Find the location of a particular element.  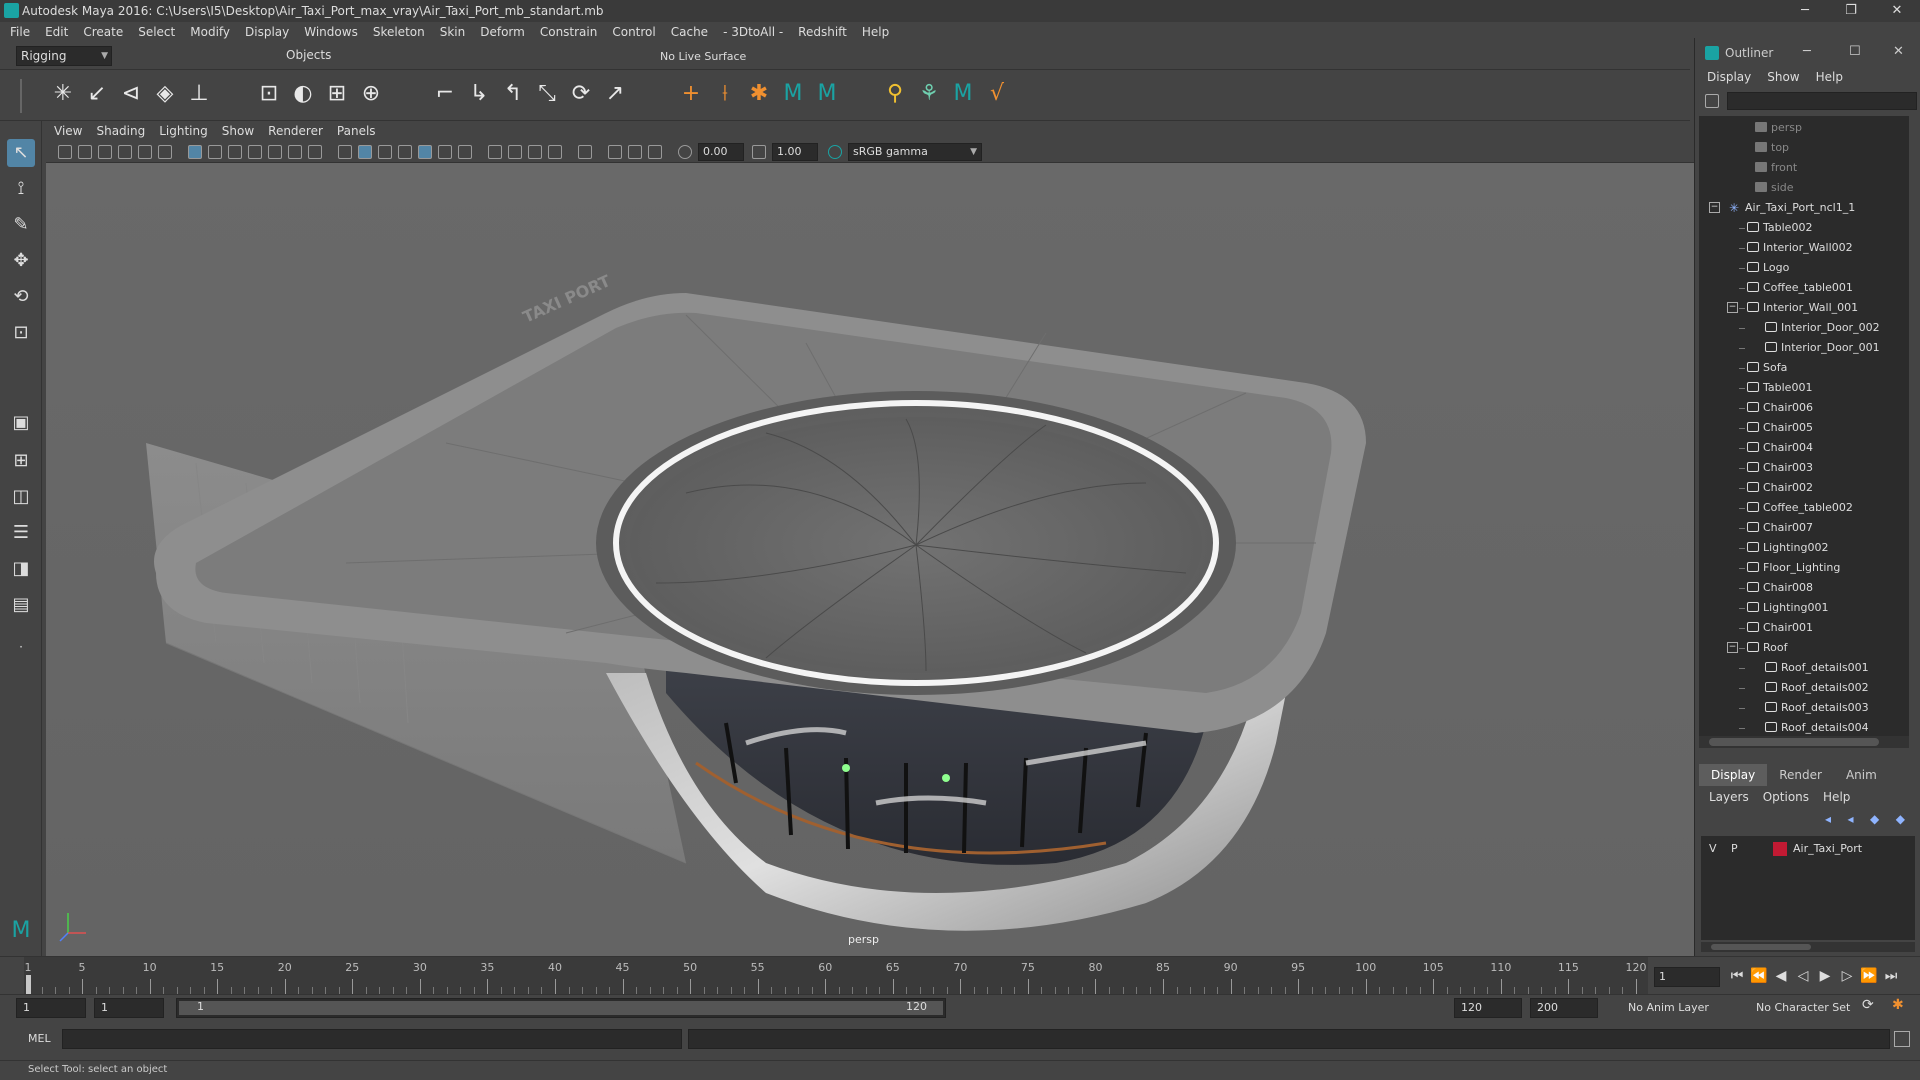

quick-rig-icon: ⚲ is located at coordinates (895, 94).